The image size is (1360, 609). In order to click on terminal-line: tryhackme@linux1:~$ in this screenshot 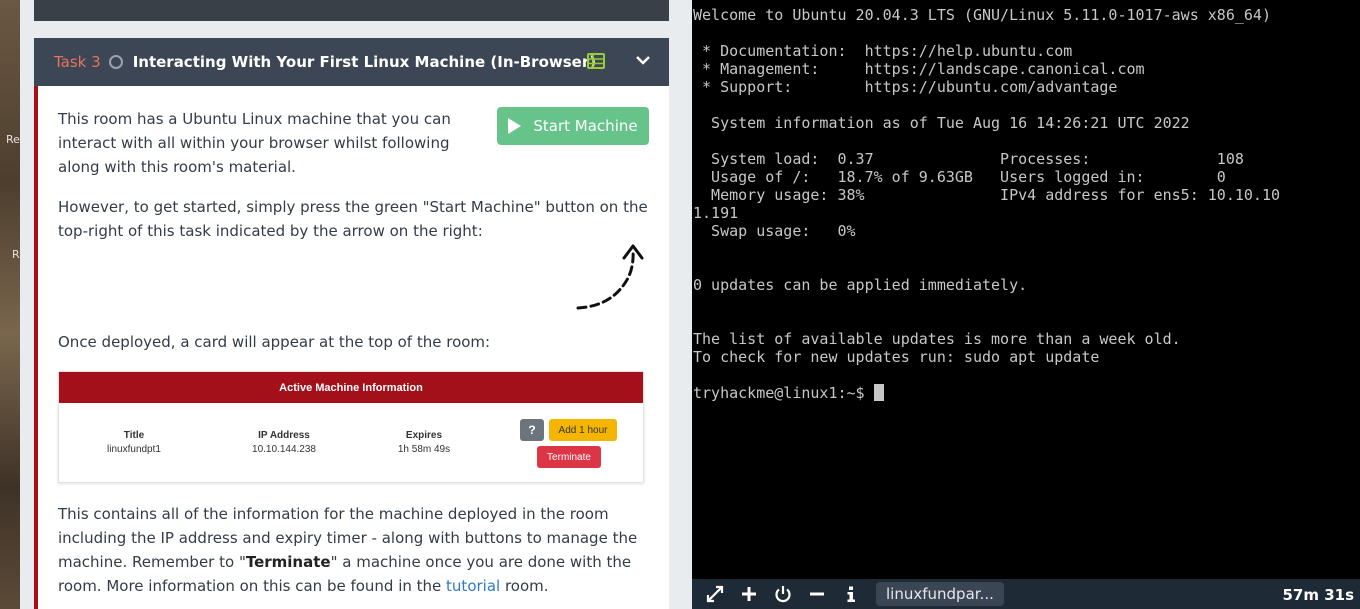, I will do `click(1026, 393)`.